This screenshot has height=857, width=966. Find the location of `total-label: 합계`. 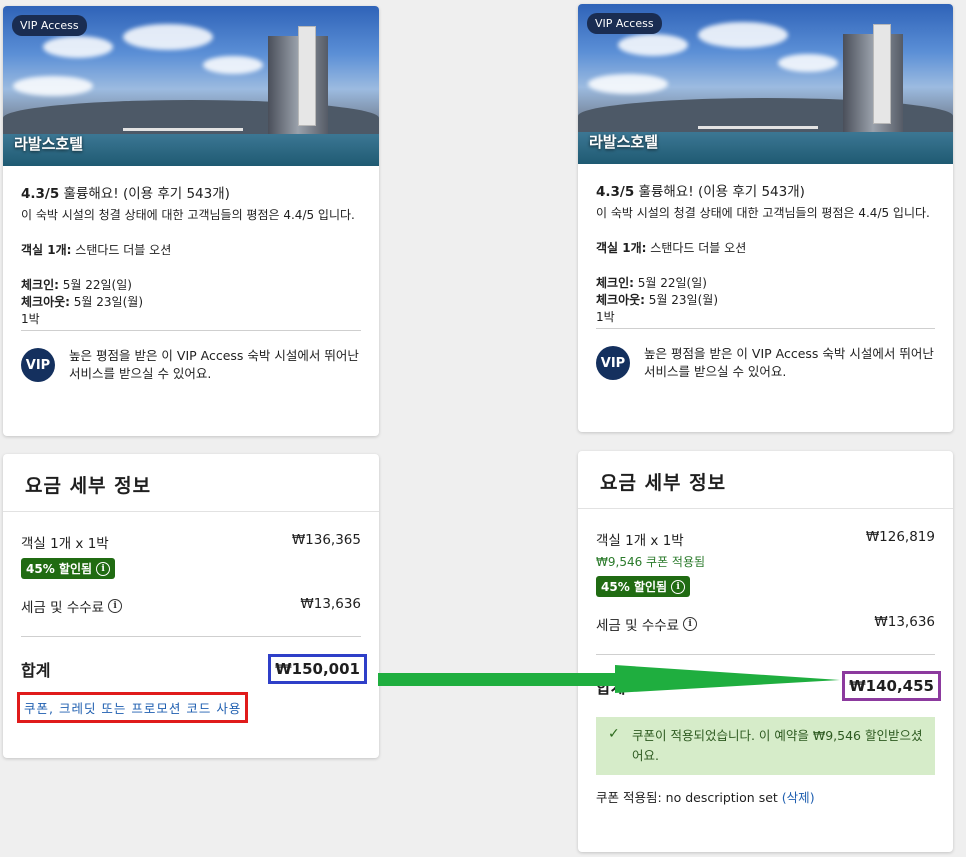

total-label: 합계 is located at coordinates (36, 670).